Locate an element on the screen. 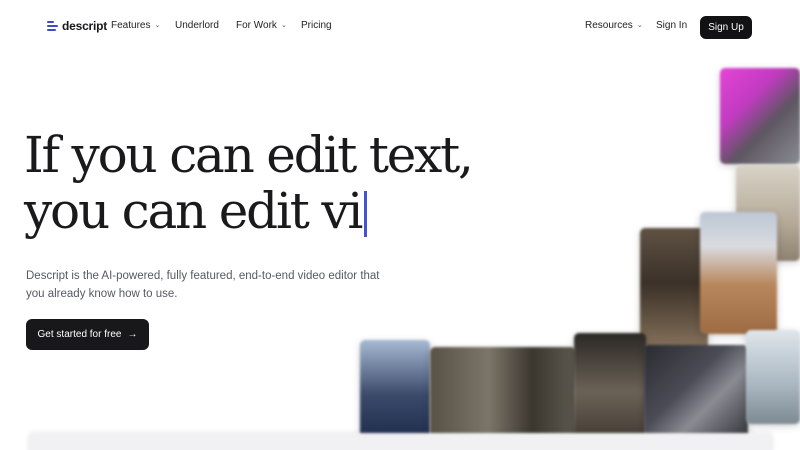  sign-in-link: Sign In is located at coordinates (671, 25).